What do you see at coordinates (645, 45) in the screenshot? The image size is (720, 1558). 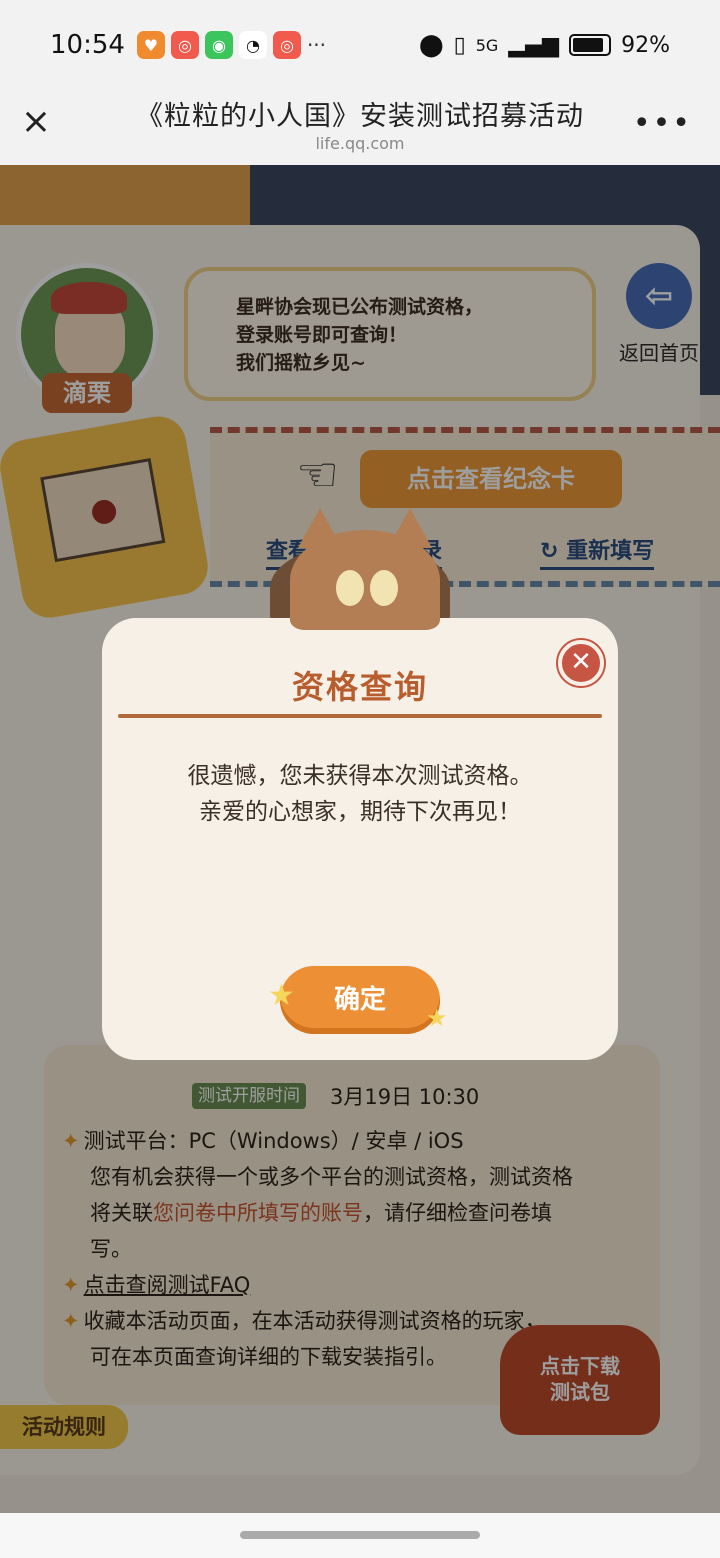 I see `battery-percent: 92%` at bounding box center [645, 45].